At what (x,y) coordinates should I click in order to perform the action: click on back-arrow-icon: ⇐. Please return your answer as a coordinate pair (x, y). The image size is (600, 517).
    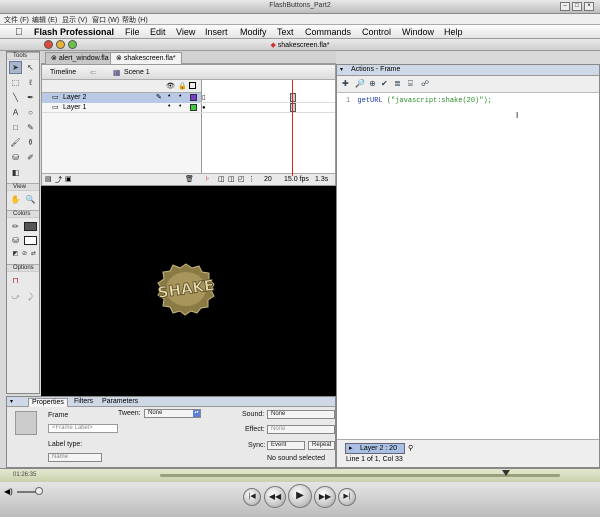
    Looking at the image, I should click on (93, 72).